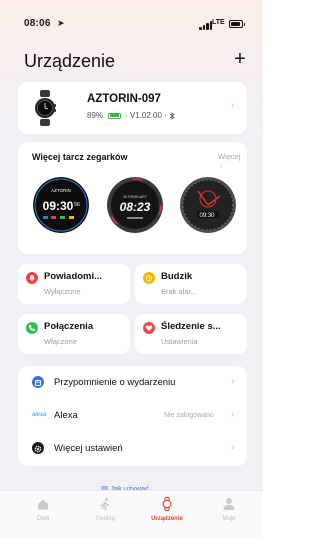  Describe the element at coordinates (132, 448) in the screenshot. I see `more-settings-row: Więcej ustawień ›` at that location.